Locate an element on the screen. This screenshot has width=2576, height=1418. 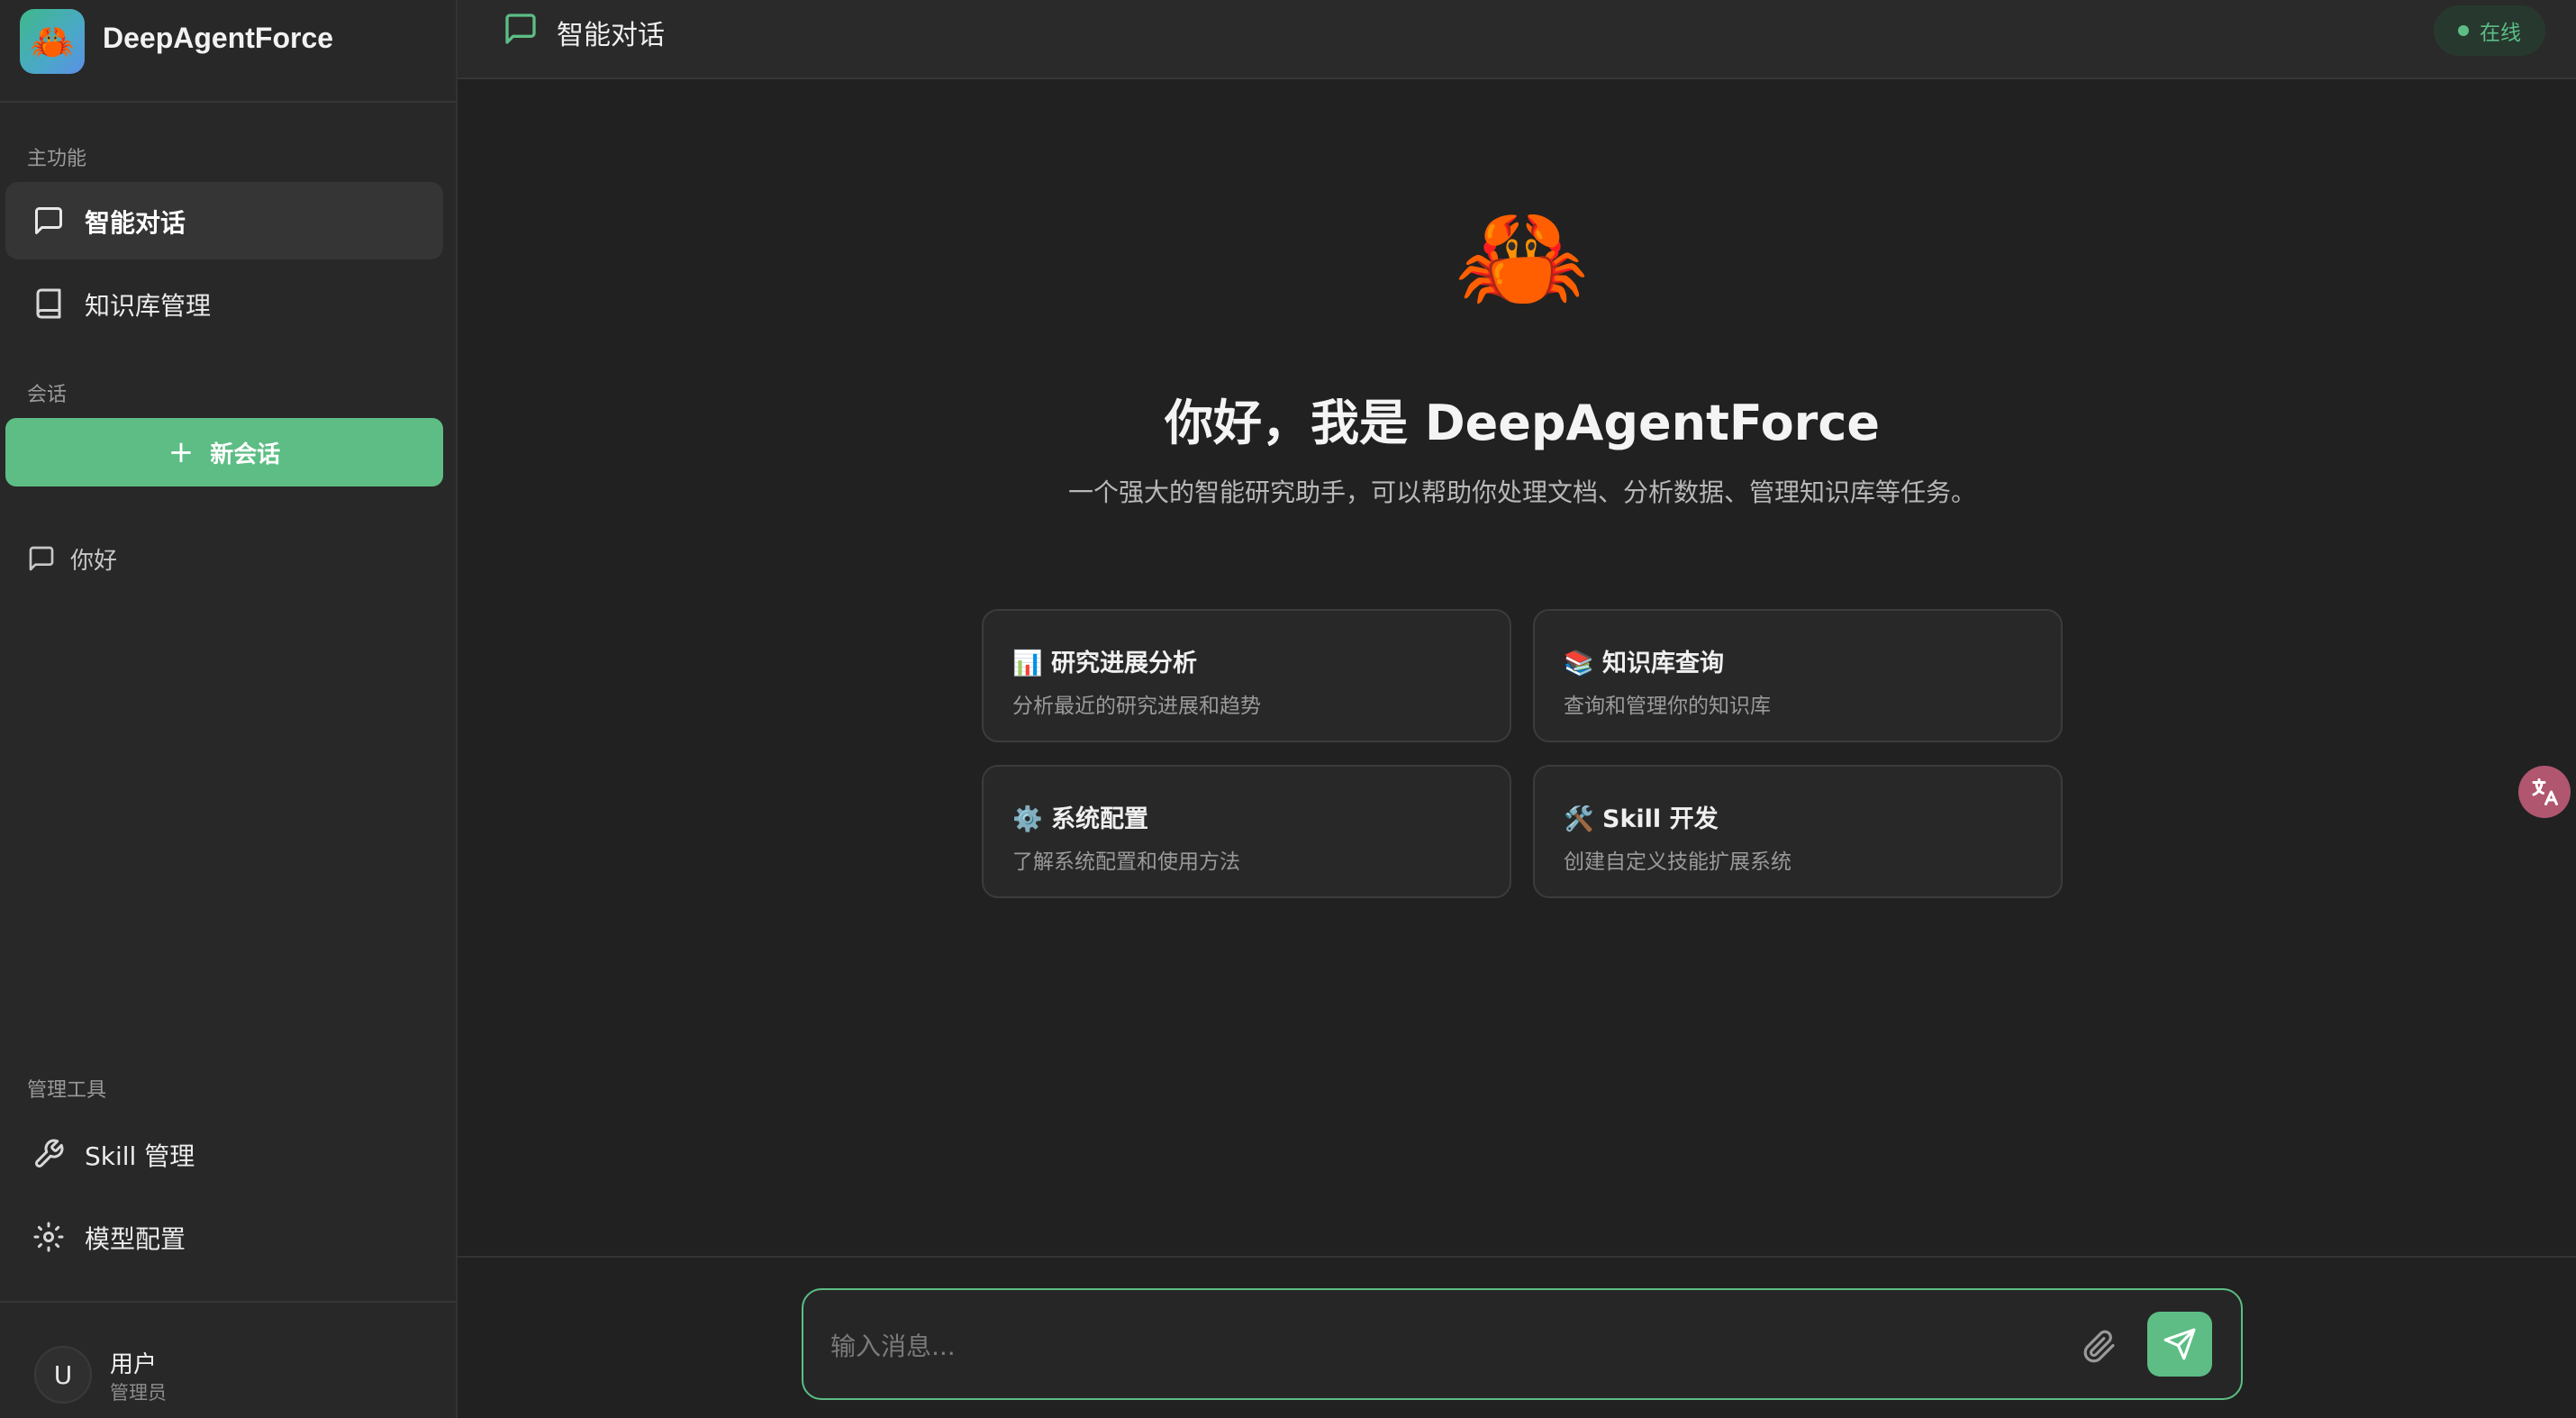
app-name: DeepAgentForce is located at coordinates (218, 38).